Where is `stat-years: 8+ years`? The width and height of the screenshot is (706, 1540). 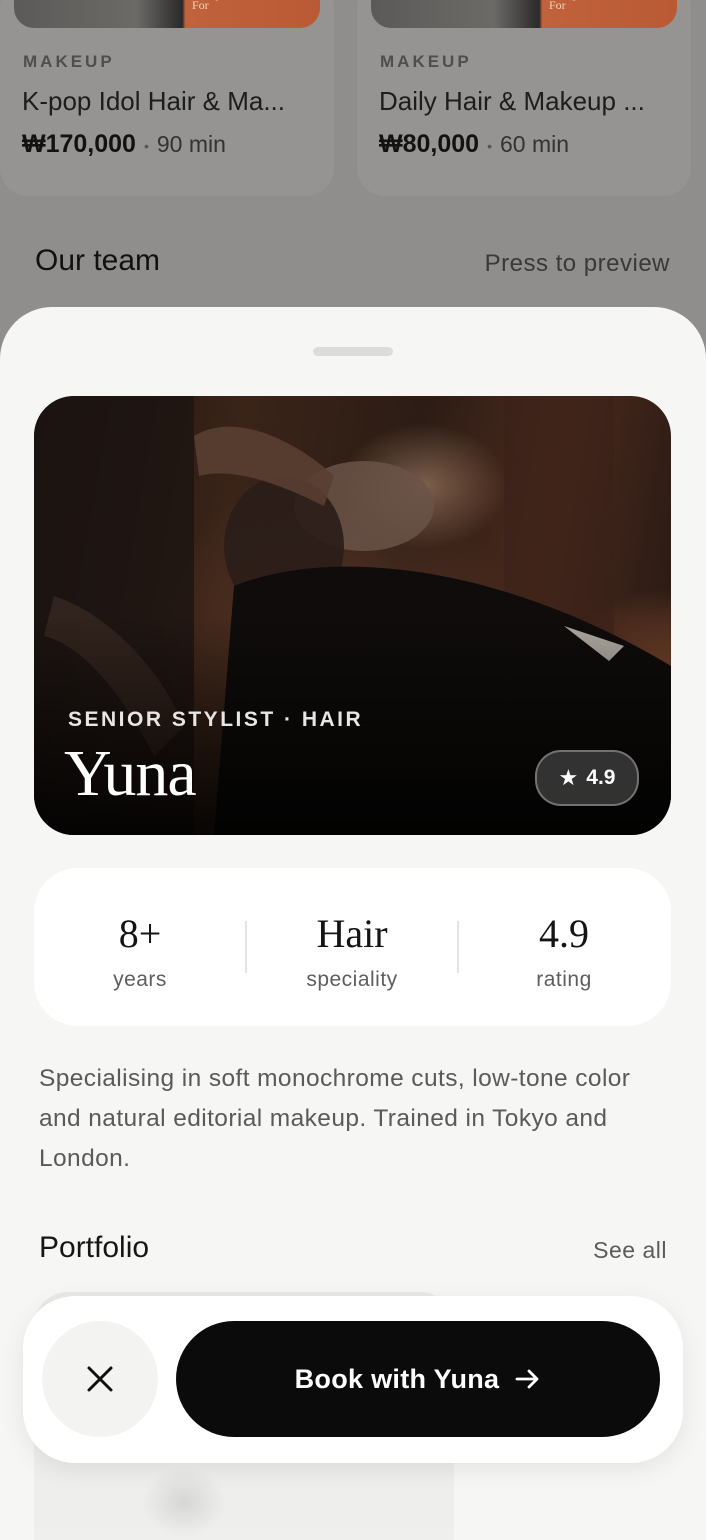
stat-years: 8+ years is located at coordinates (140, 947).